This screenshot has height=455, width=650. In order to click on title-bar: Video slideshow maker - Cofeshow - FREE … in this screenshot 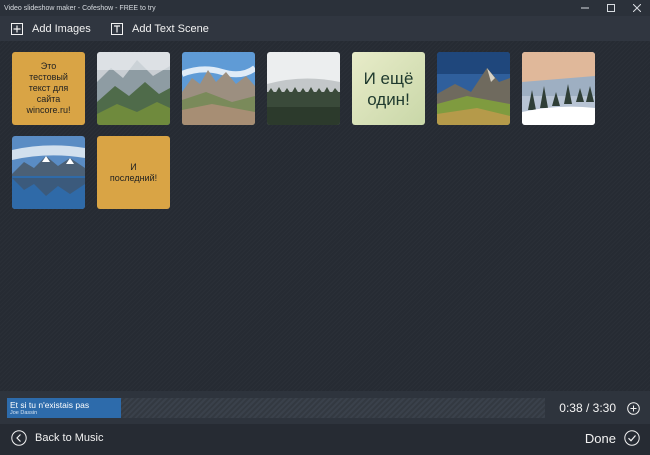, I will do `click(325, 8)`.